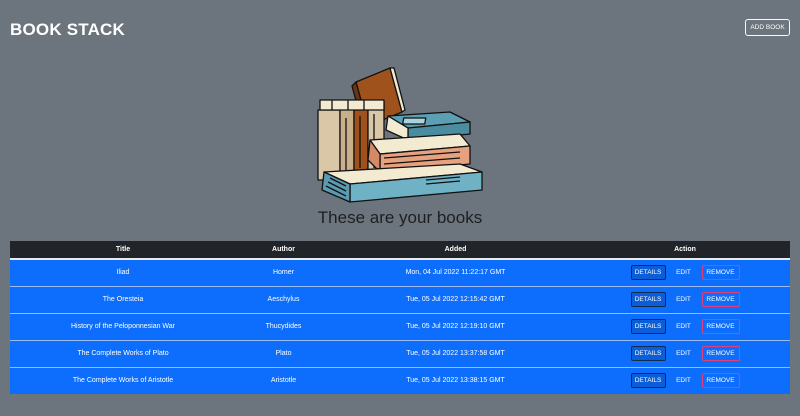  Describe the element at coordinates (68, 29) in the screenshot. I see `app-title: BOOK STACK` at that location.